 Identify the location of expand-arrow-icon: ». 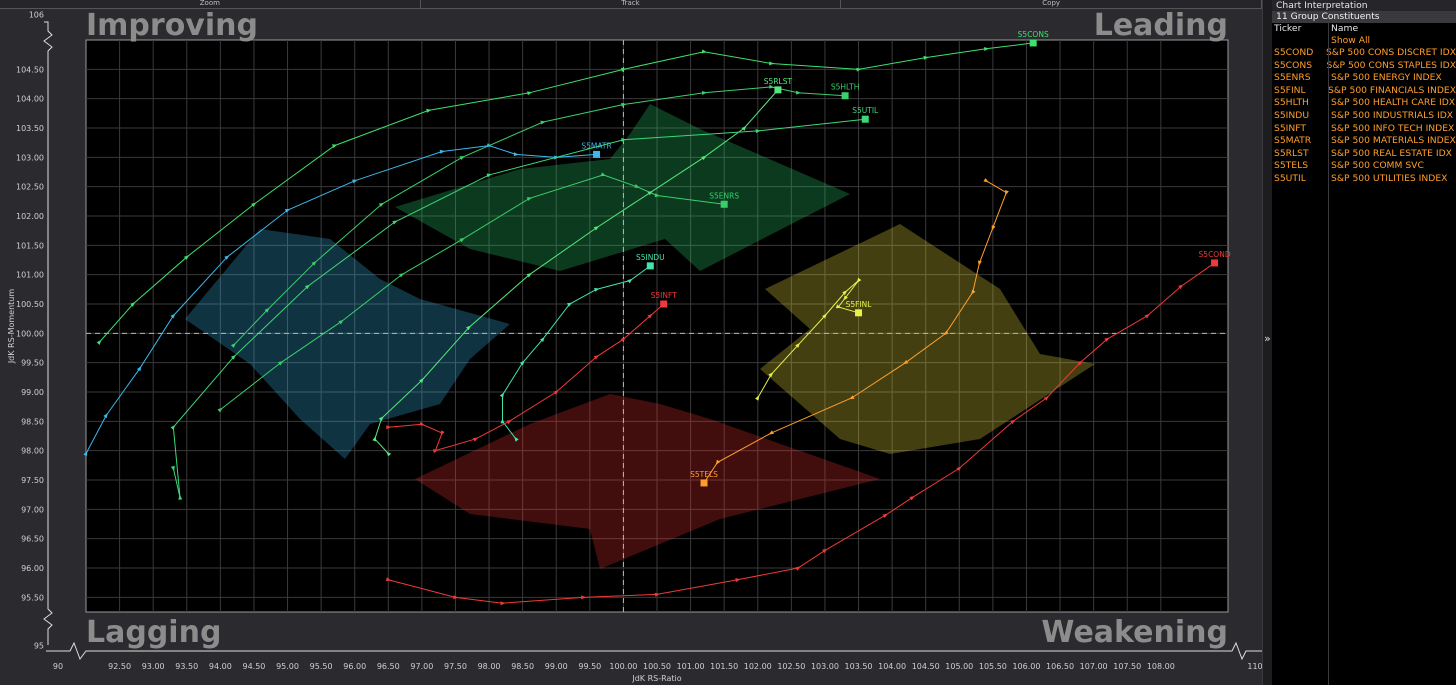
(1267, 338).